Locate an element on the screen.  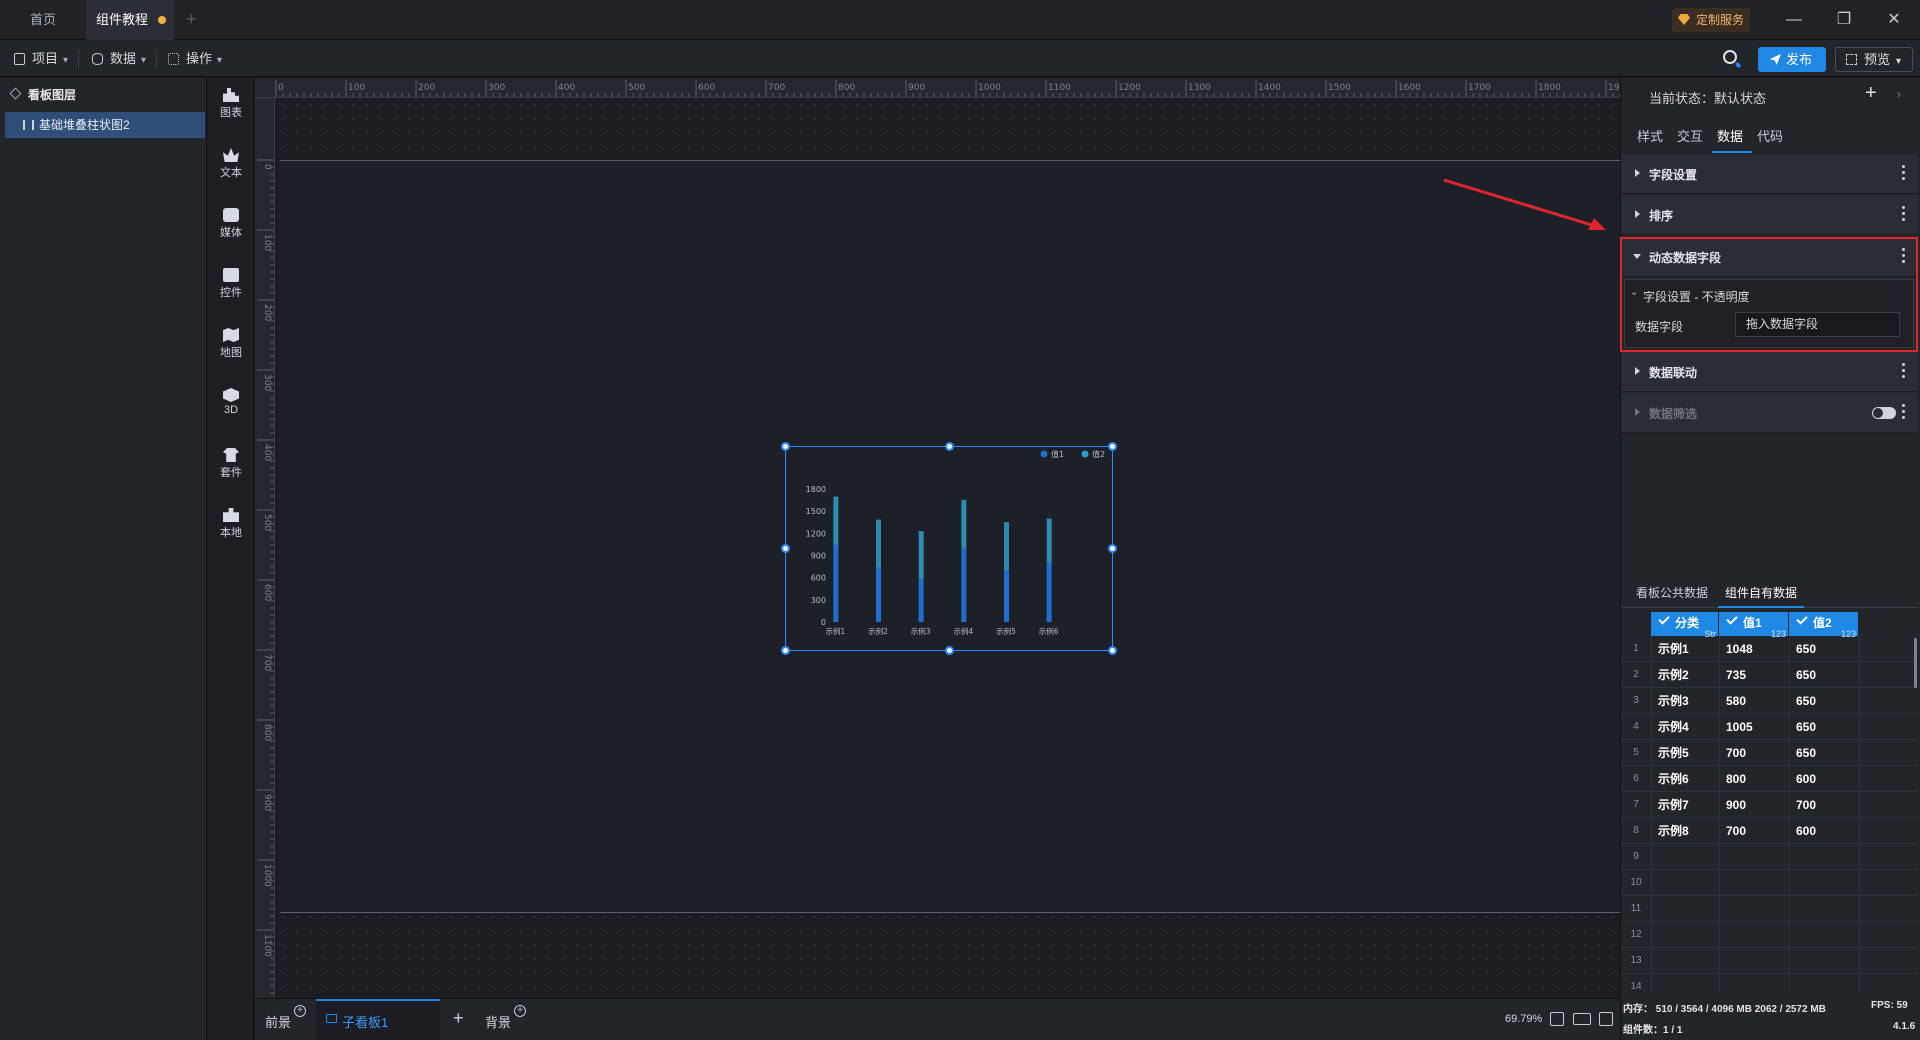
table-cell: 示例2 is located at coordinates (1685, 675).